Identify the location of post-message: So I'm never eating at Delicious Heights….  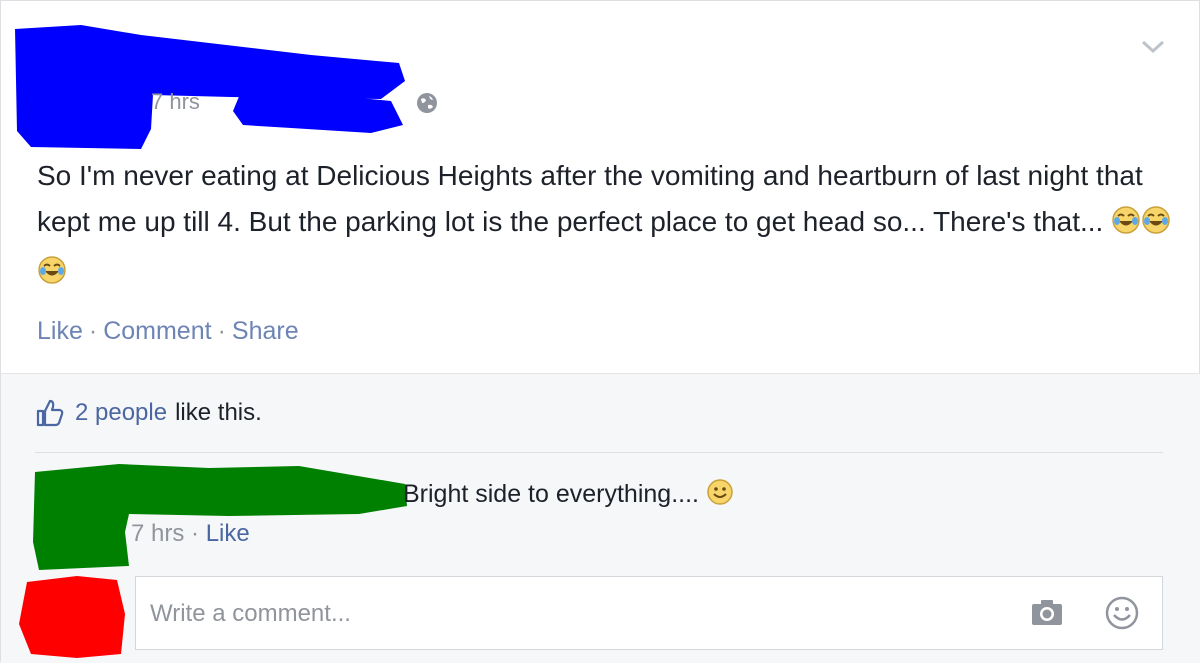
(590, 198).